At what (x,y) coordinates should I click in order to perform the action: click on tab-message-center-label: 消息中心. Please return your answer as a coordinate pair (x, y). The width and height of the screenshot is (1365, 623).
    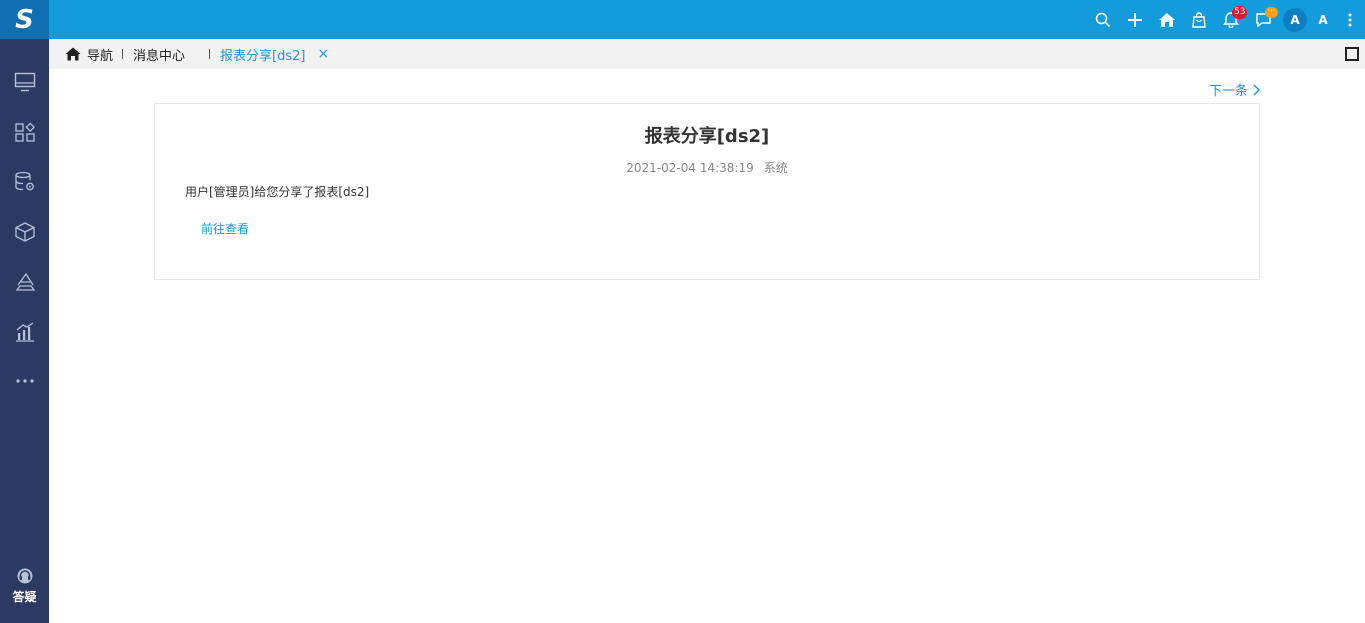
    Looking at the image, I should click on (159, 56).